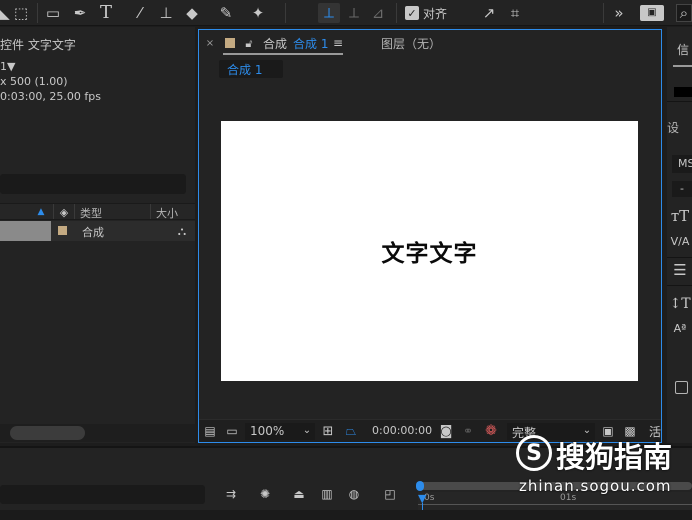  Describe the element at coordinates (307, 430) in the screenshot. I see `chevron-down-icon: ⌄` at that location.